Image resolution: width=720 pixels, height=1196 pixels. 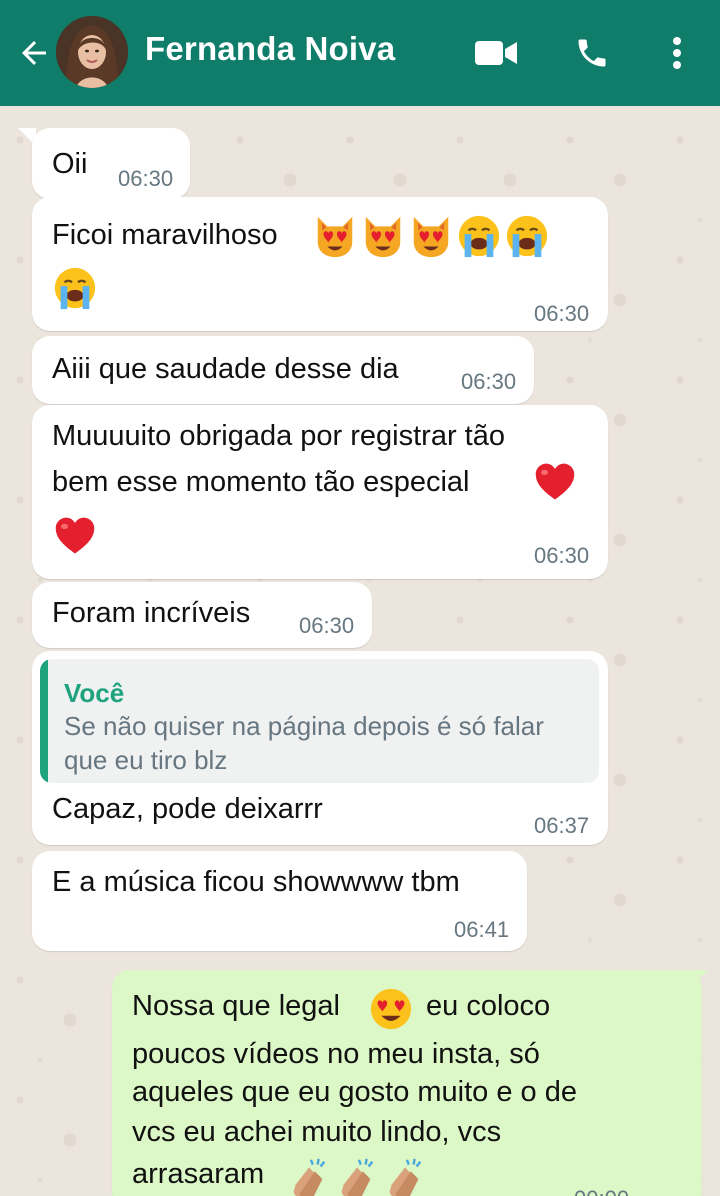 What do you see at coordinates (562, 825) in the screenshot?
I see `message-time: 06:37` at bounding box center [562, 825].